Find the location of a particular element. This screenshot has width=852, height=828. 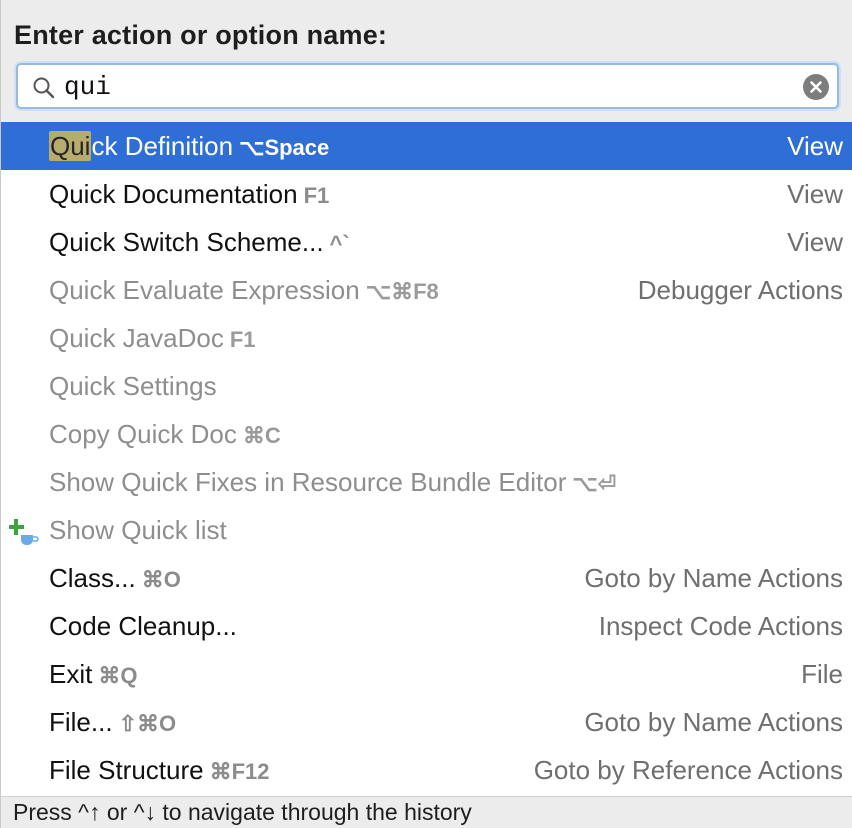

search-input is located at coordinates (424, 87).